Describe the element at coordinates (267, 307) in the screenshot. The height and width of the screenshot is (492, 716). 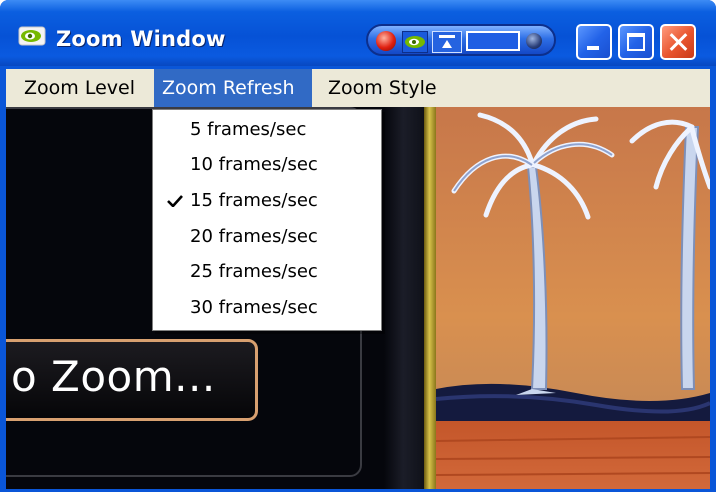
I see `menu-item-30fps: 30 frames/sec` at that location.